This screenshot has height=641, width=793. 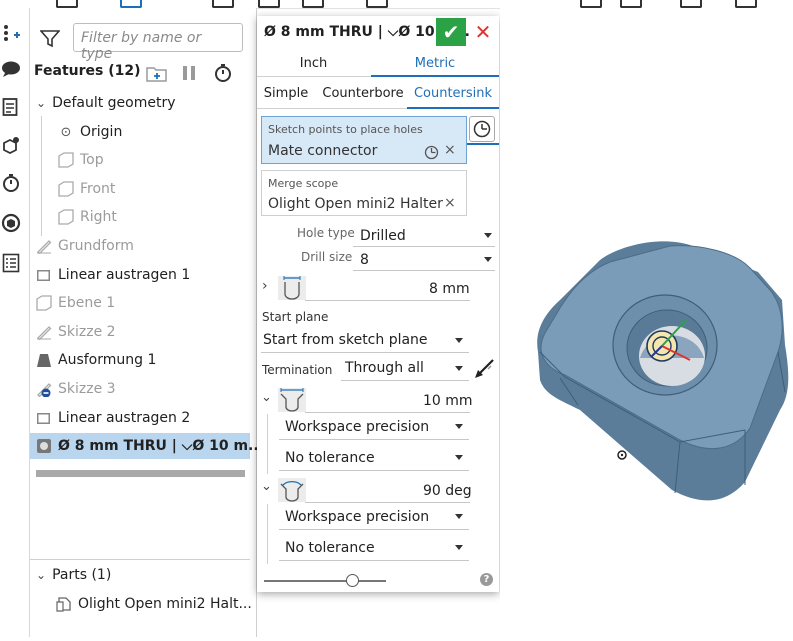 I want to click on tree-item-label: Linear austragen 1, so click(x=124, y=275).